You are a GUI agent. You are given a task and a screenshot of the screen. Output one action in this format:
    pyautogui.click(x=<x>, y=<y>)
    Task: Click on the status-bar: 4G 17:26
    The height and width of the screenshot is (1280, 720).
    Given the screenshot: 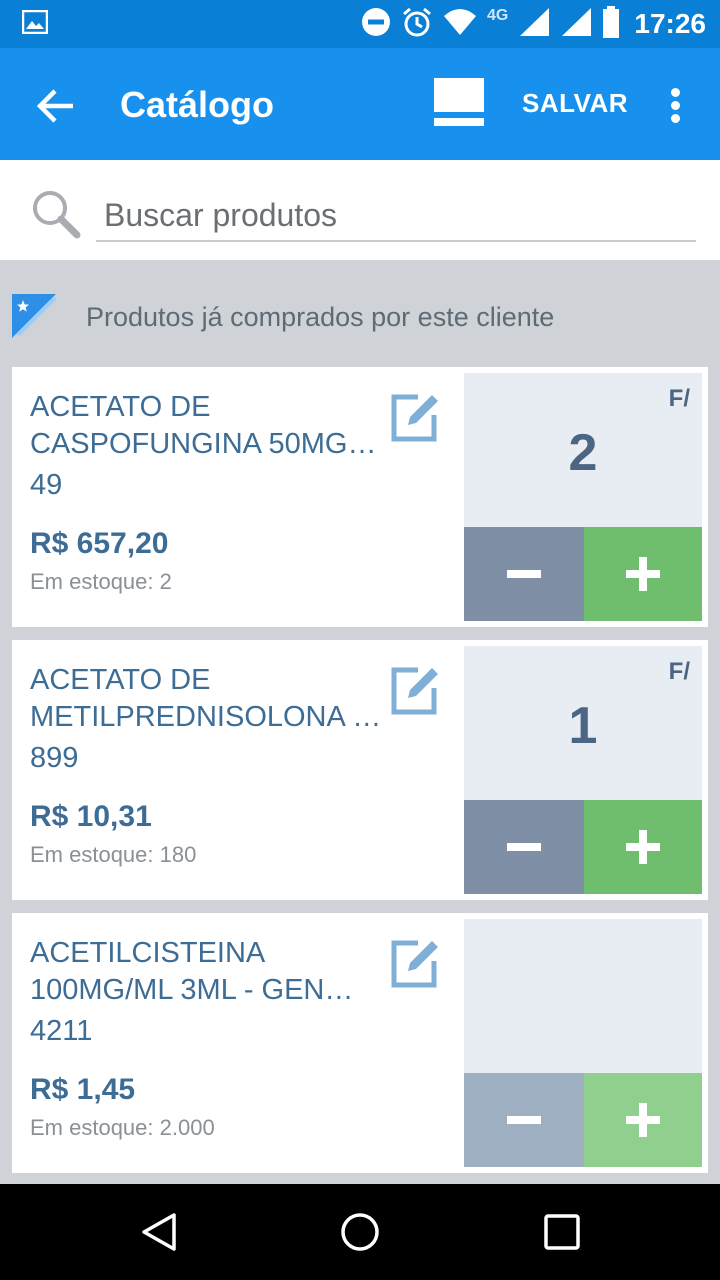 What is the action you would take?
    pyautogui.click(x=360, y=24)
    